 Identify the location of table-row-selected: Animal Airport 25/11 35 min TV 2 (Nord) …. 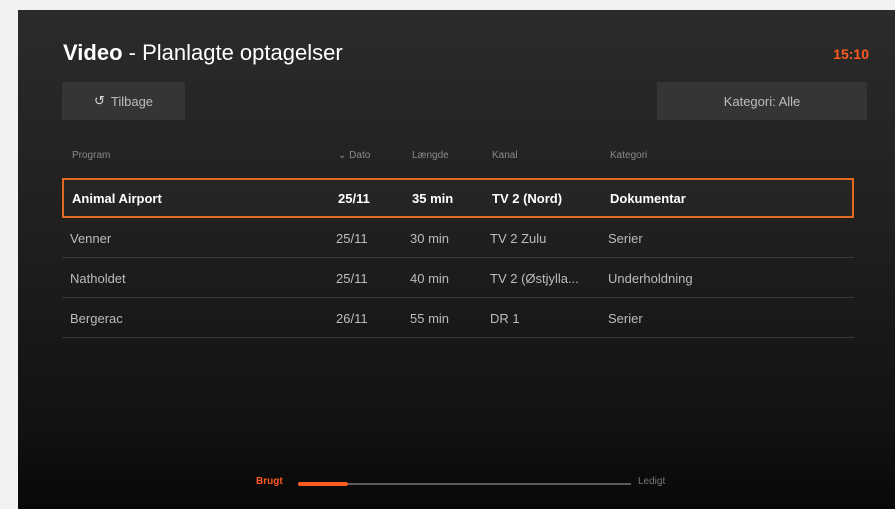
(458, 198).